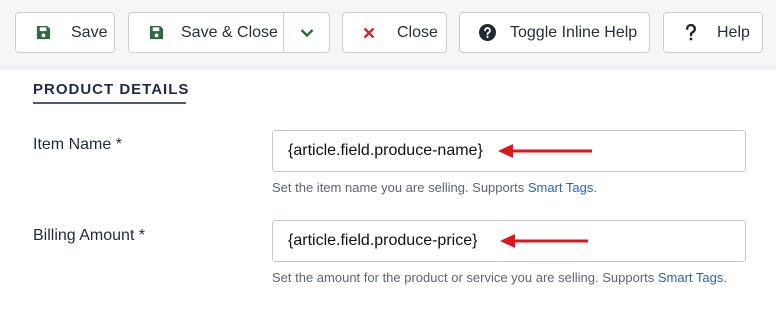 Image resolution: width=776 pixels, height=318 pixels. What do you see at coordinates (487, 32) in the screenshot?
I see `question-circle-icon` at bounding box center [487, 32].